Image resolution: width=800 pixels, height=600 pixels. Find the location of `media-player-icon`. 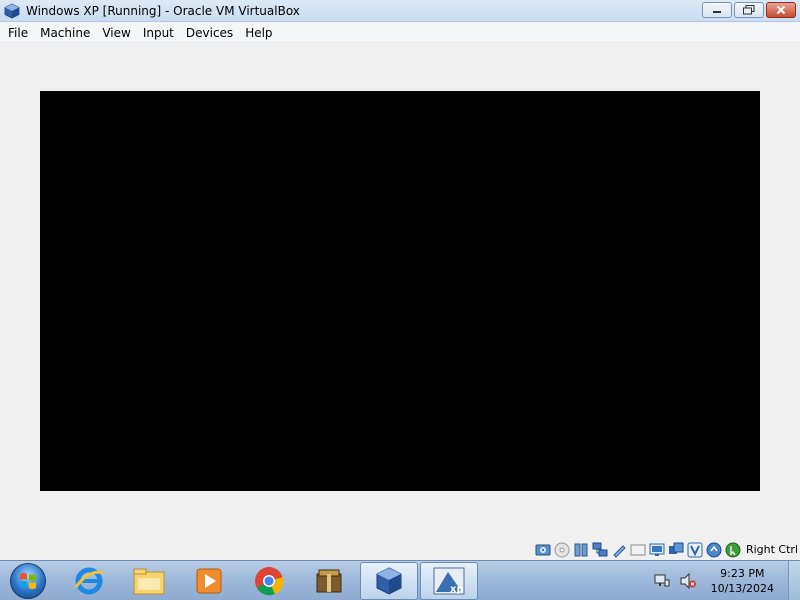

media-player-icon is located at coordinates (209, 581).